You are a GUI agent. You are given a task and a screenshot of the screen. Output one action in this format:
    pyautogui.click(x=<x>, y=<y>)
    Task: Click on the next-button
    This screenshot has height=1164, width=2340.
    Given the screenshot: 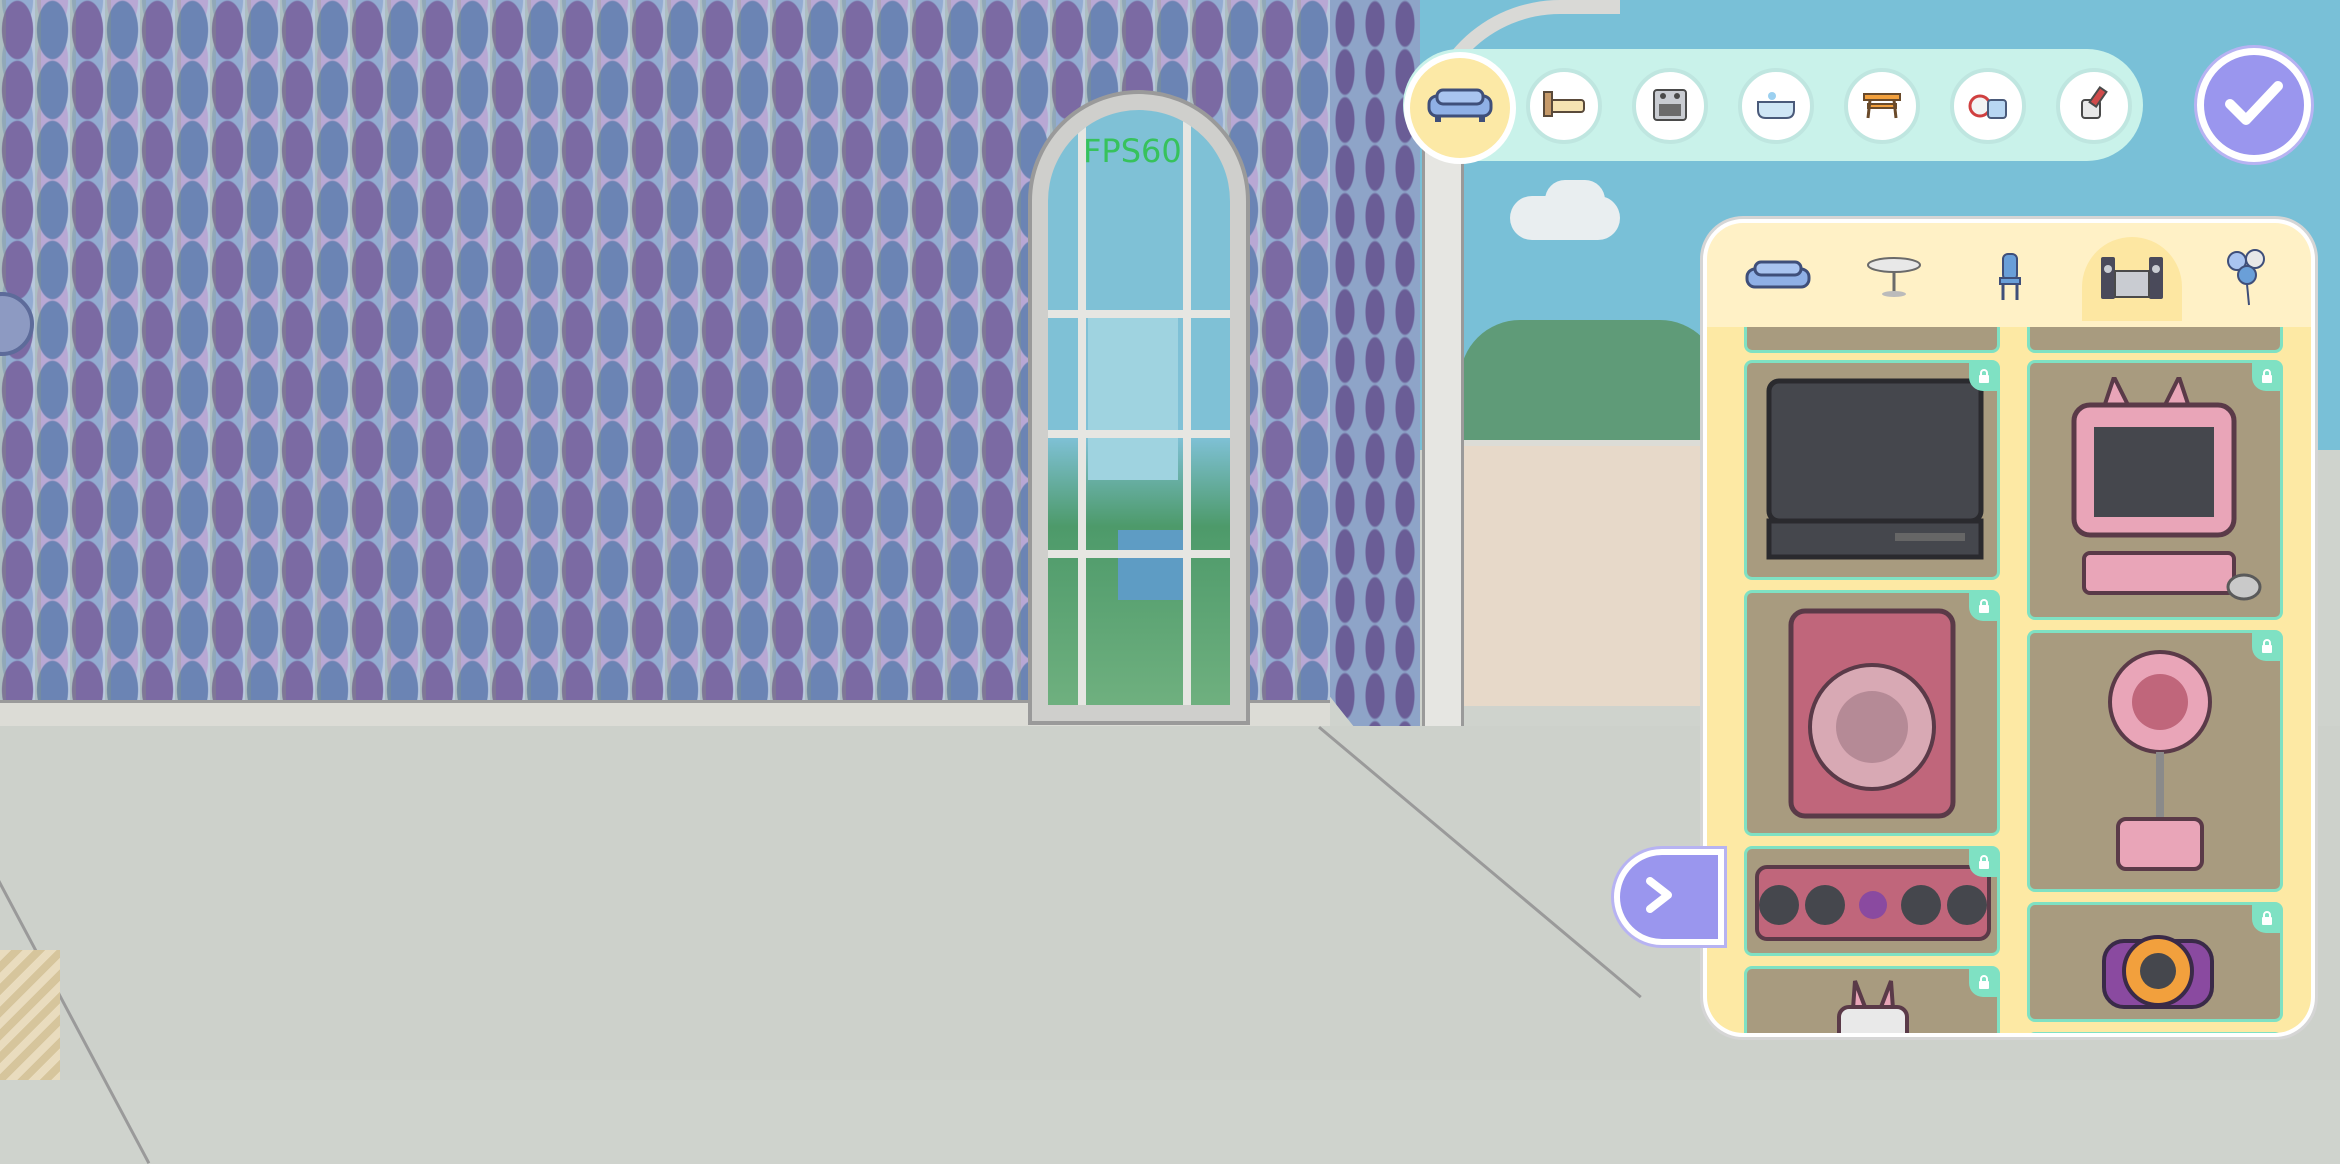 What is the action you would take?
    pyautogui.click(x=1669, y=897)
    